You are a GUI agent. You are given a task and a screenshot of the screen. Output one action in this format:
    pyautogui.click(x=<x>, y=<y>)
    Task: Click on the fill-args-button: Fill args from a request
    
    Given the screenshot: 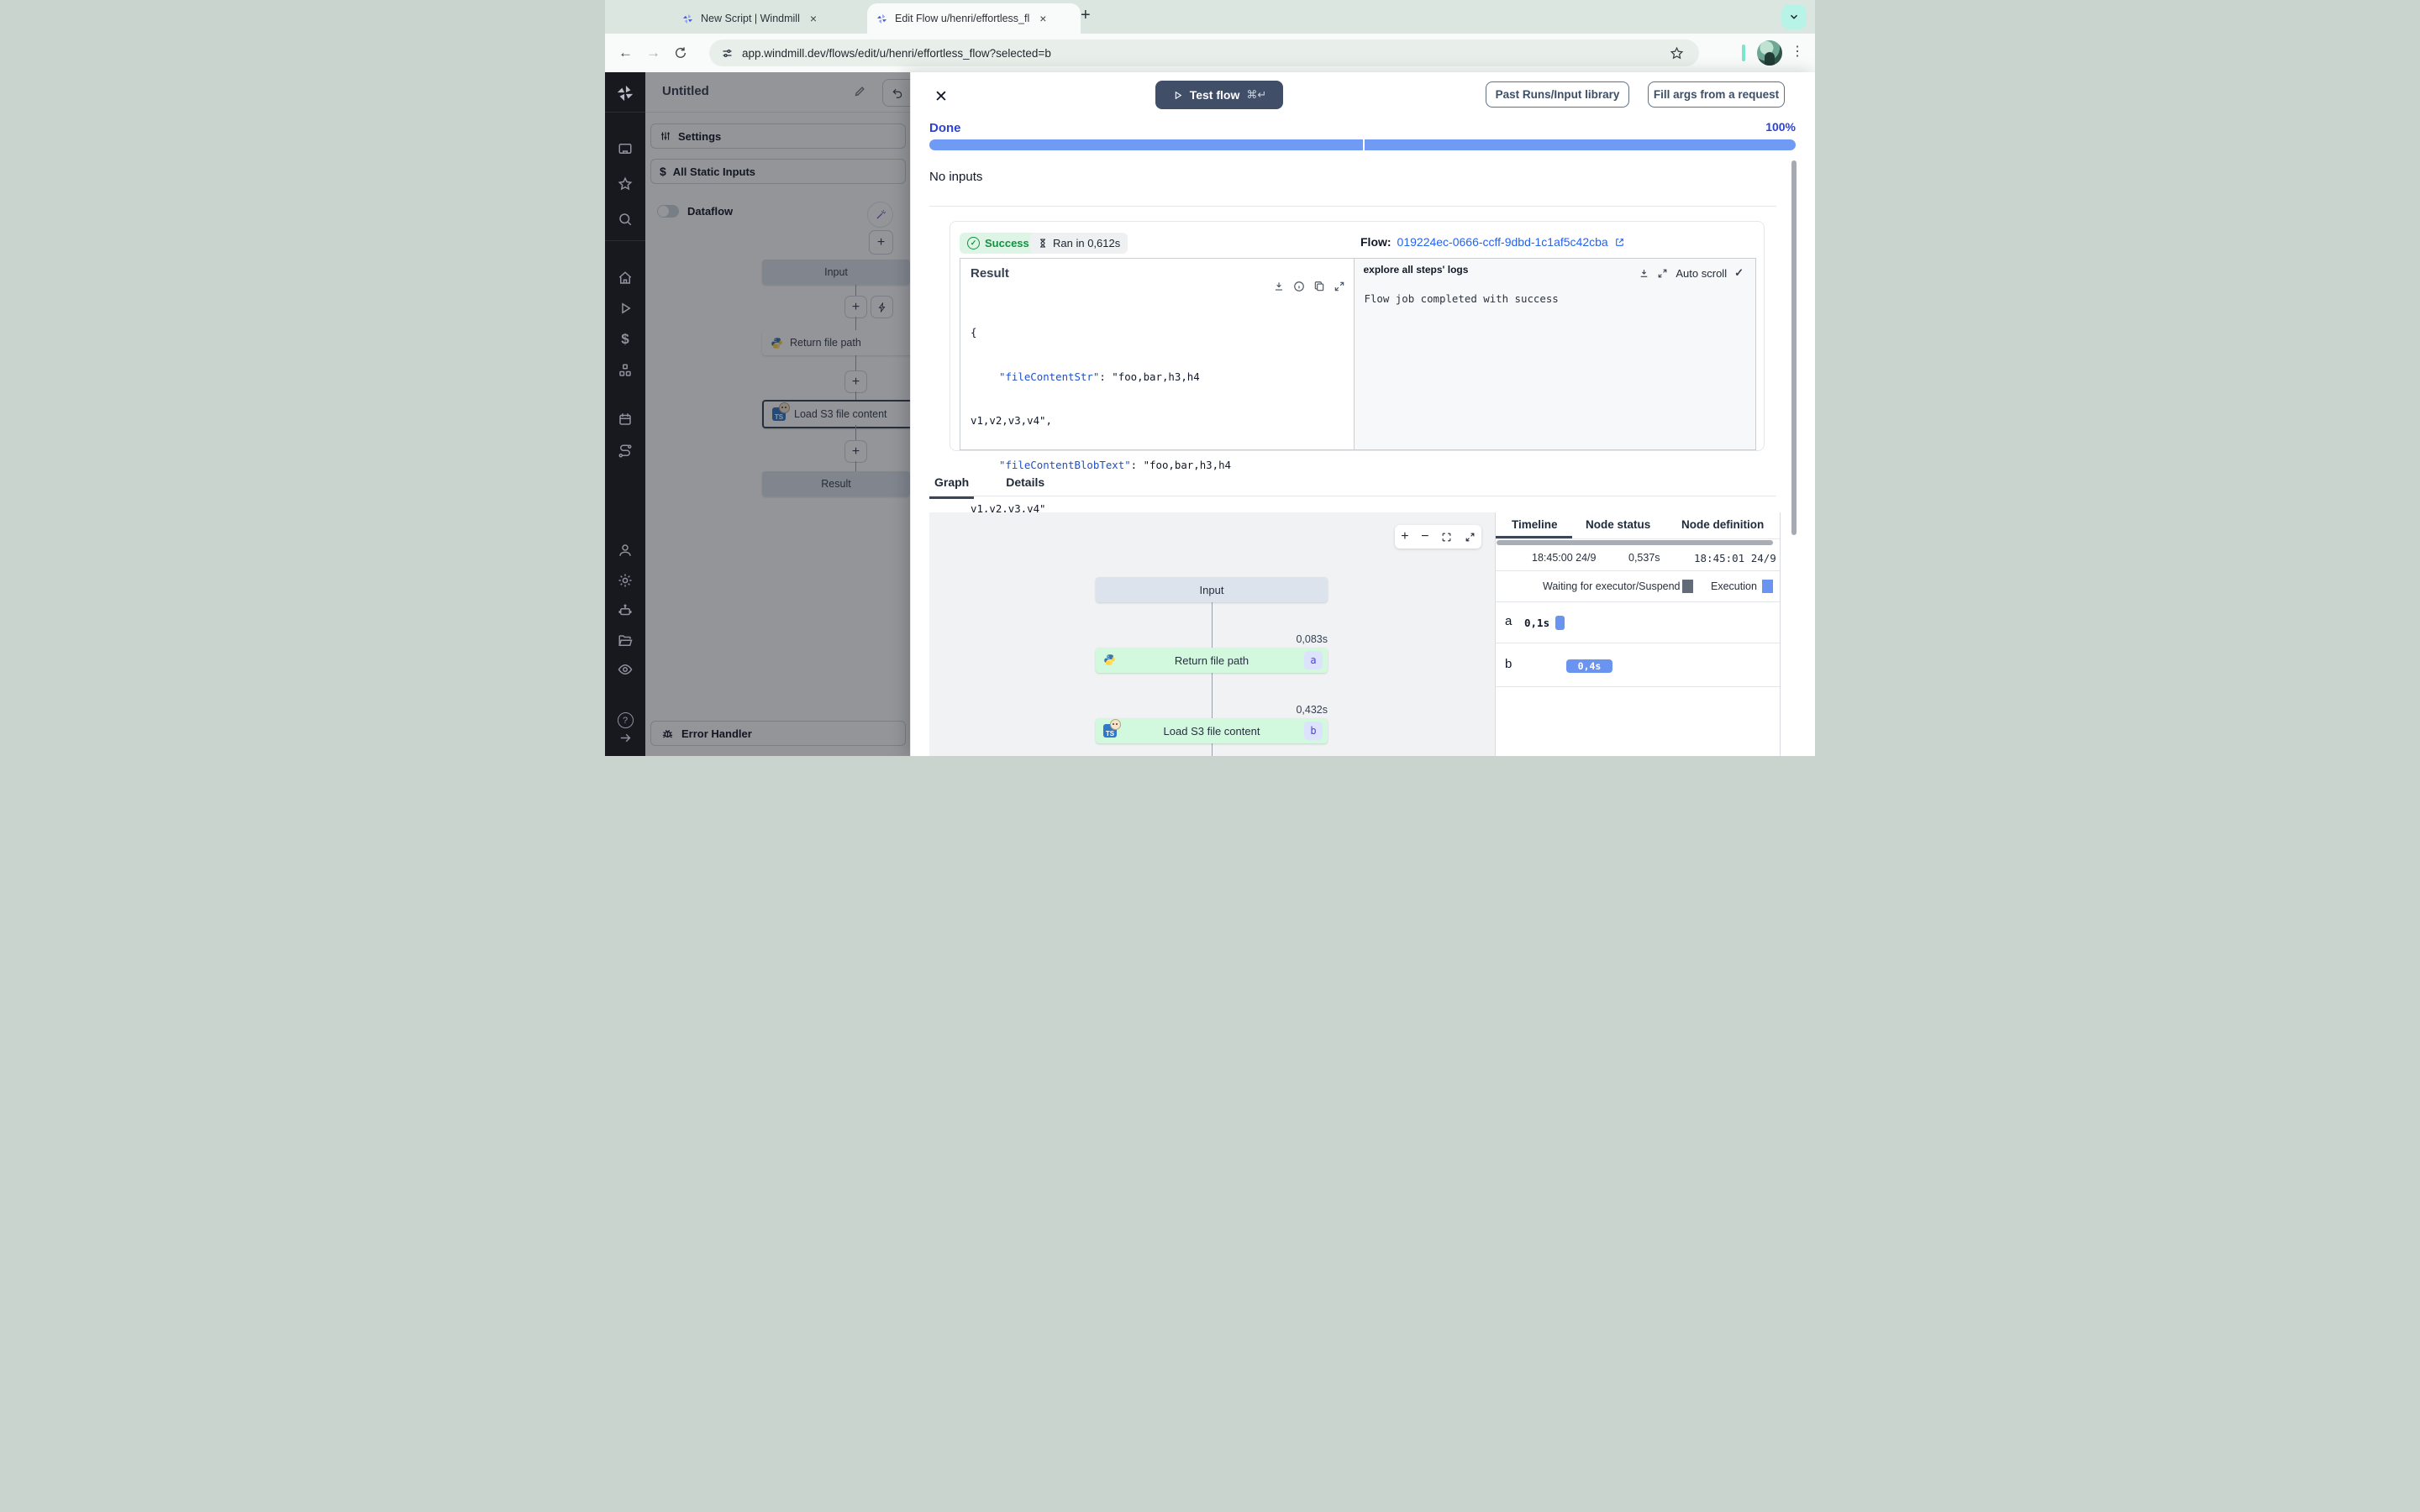 What is the action you would take?
    pyautogui.click(x=1716, y=94)
    